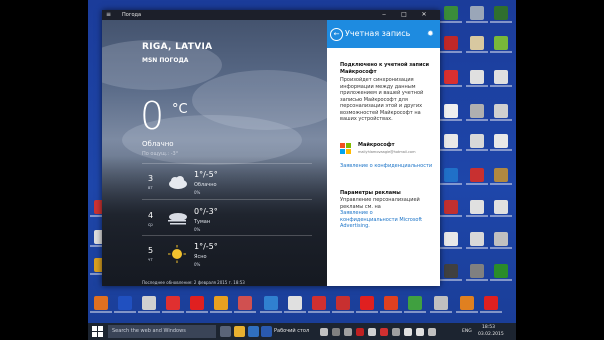 This screenshot has width=604, height=340. Describe the element at coordinates (108, 15) in the screenshot. I see `hamburger-icon: ≡` at that location.